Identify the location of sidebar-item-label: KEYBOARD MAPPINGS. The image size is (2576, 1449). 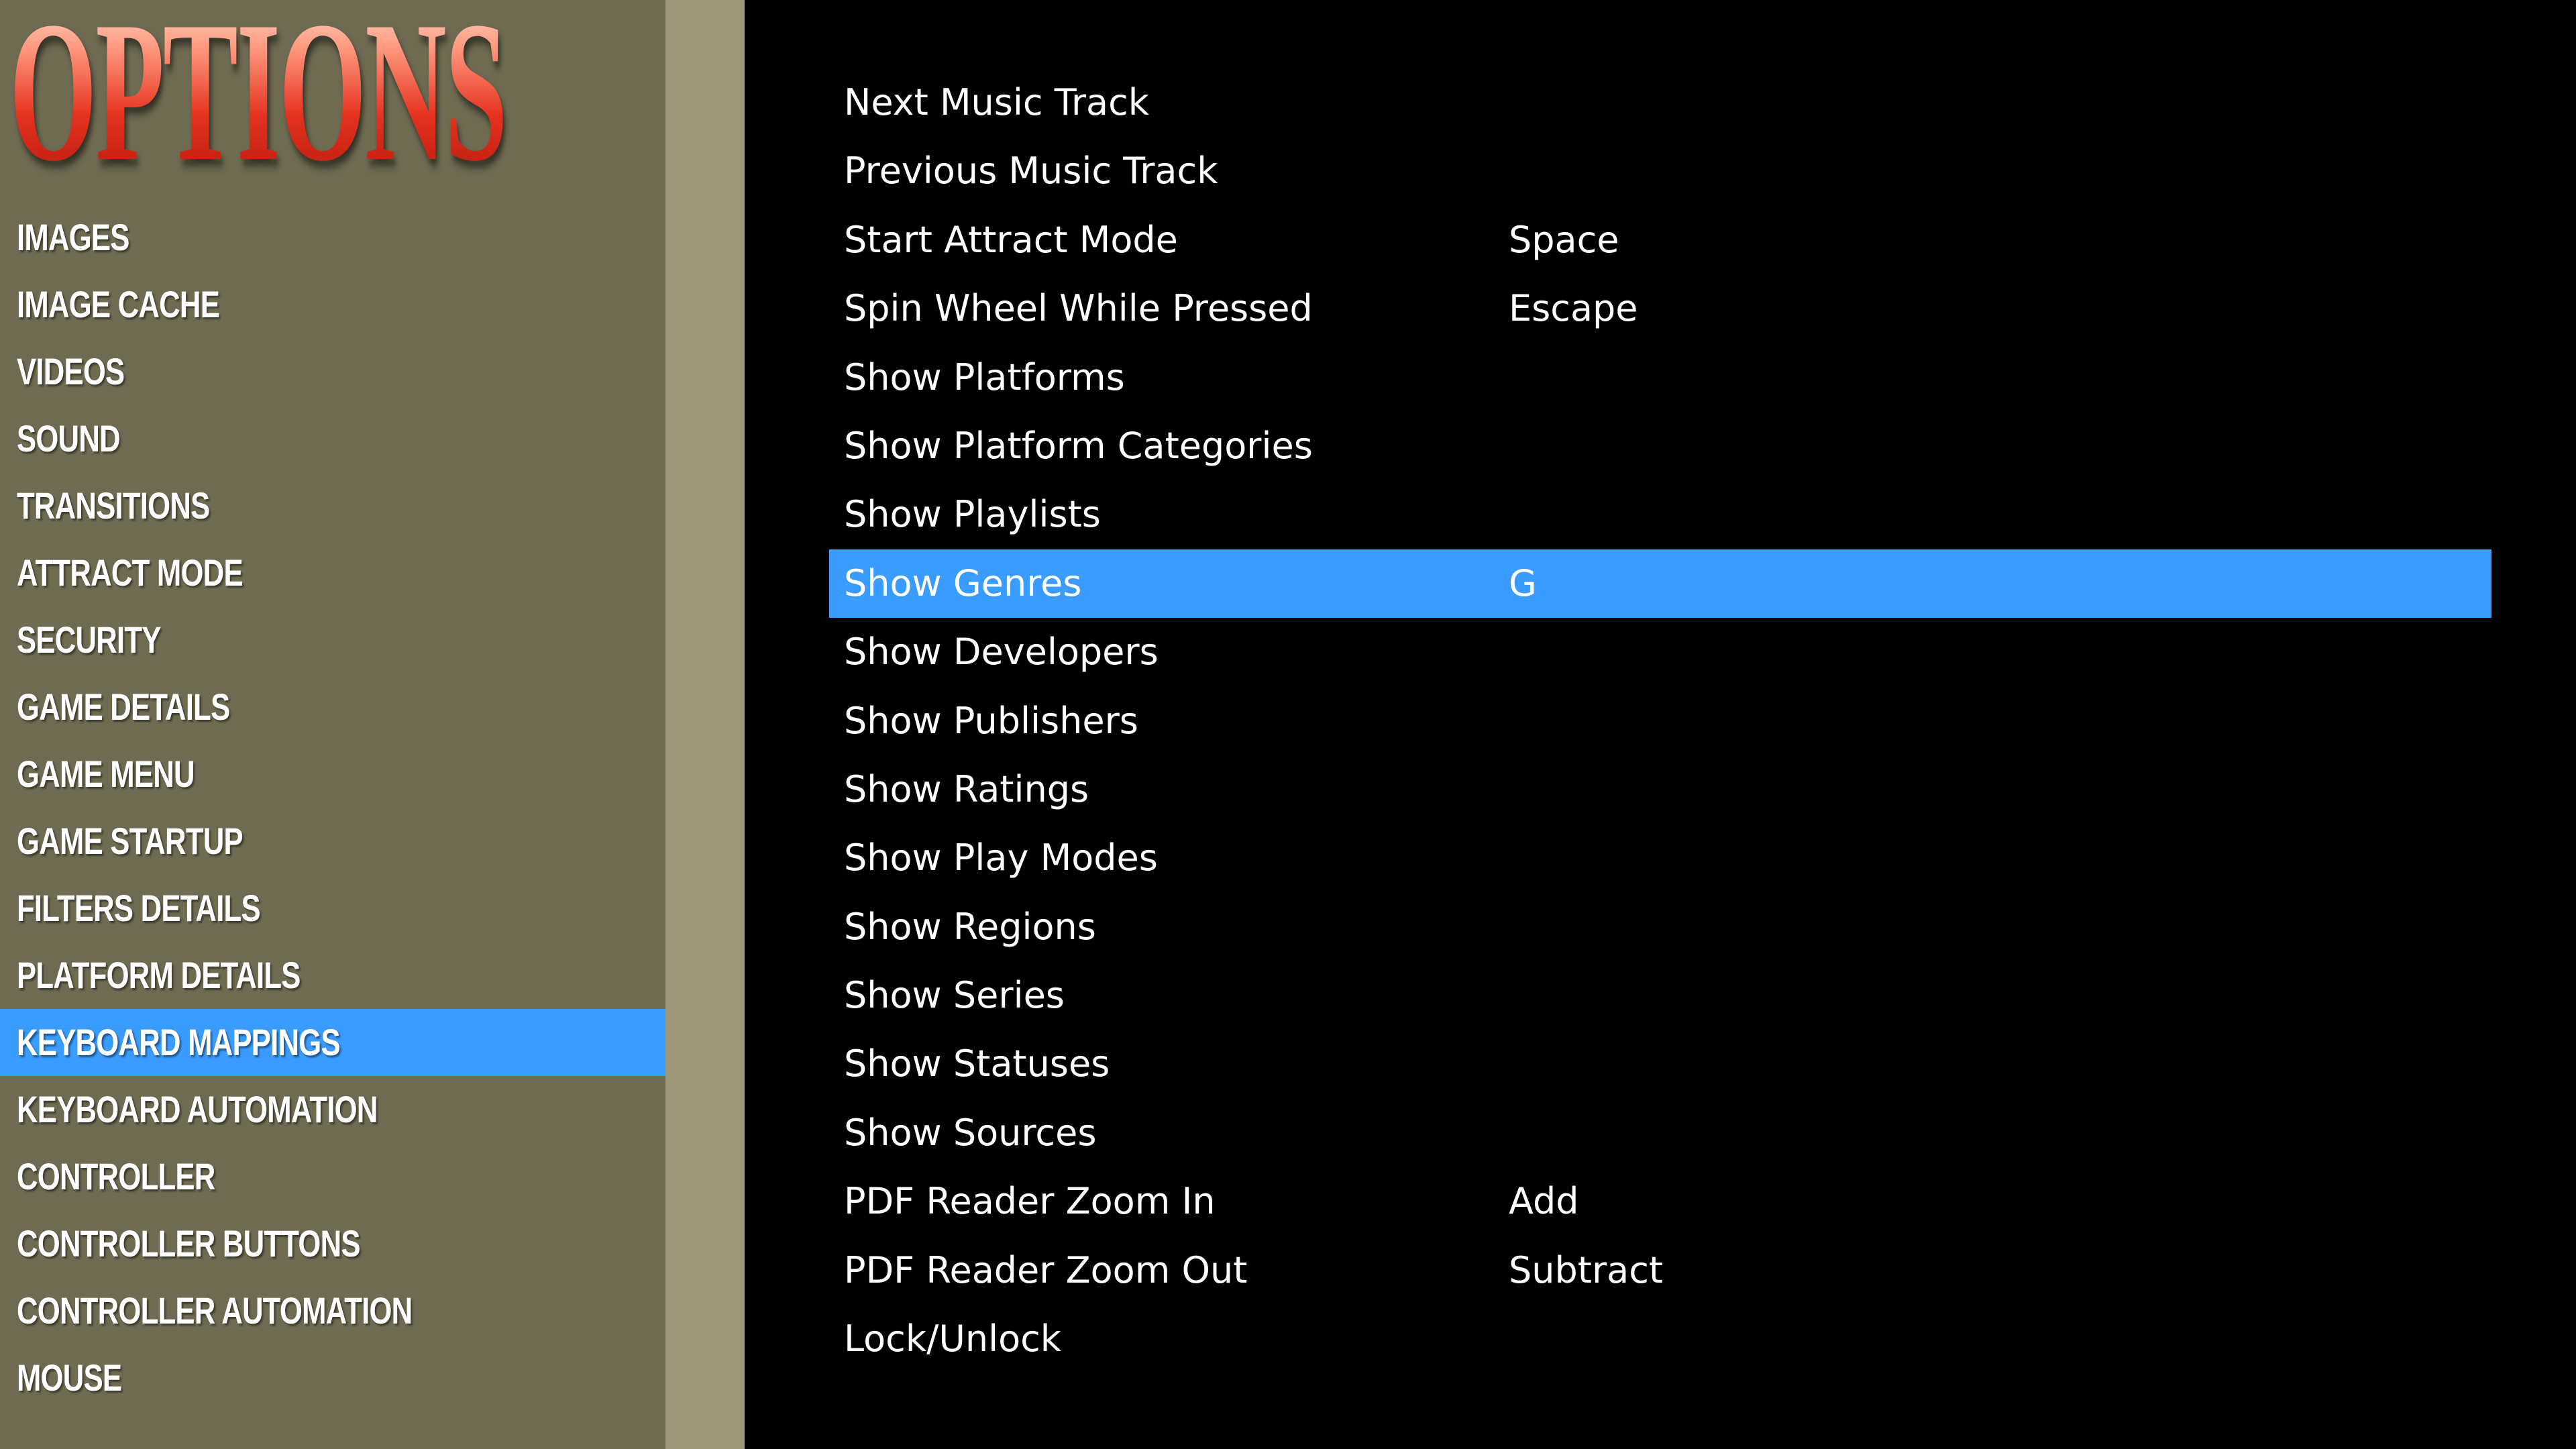
(179, 1042).